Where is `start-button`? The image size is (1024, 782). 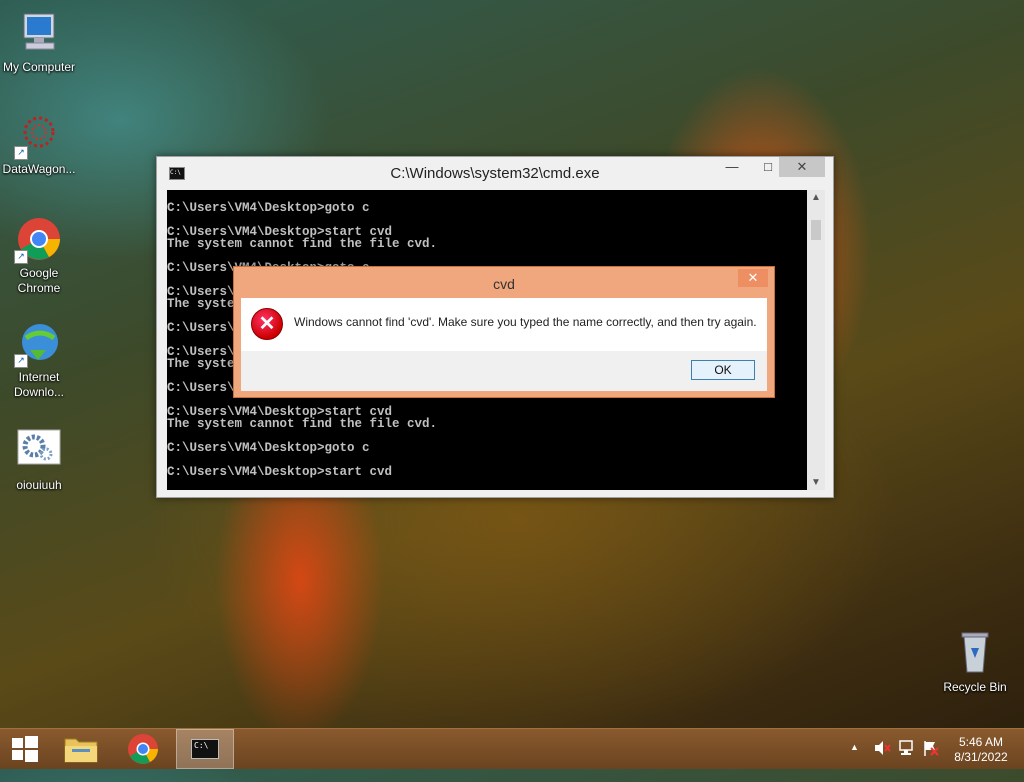 start-button is located at coordinates (29, 749).